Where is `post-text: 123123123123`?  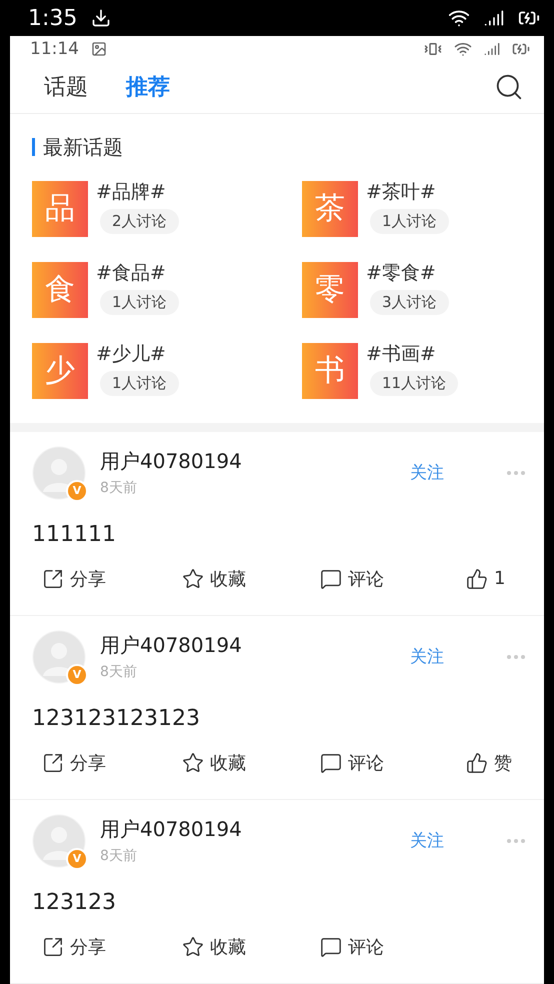
post-text: 123123123123 is located at coordinates (116, 718).